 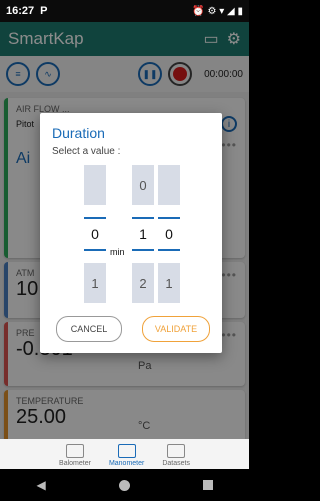 I want to click on nav-datasets: Datasets, so click(x=176, y=455).